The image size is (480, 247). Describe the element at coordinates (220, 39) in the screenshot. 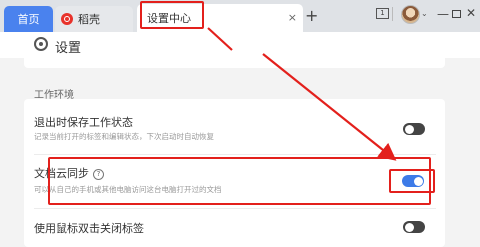

I see `annotation-arrow-tail` at that location.